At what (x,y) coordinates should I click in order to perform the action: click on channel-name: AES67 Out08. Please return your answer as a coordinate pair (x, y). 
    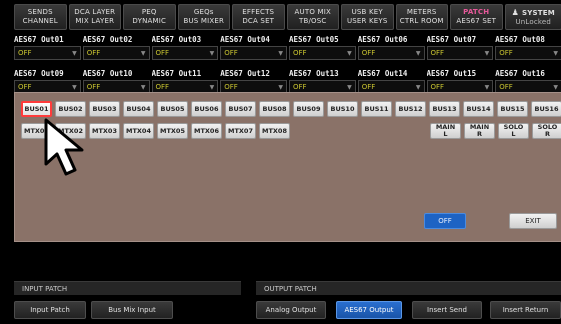
    Looking at the image, I should click on (520, 39).